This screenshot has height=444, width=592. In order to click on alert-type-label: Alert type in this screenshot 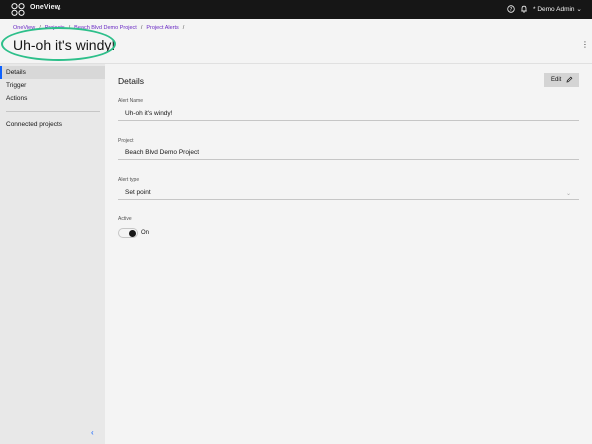, I will do `click(129, 180)`.